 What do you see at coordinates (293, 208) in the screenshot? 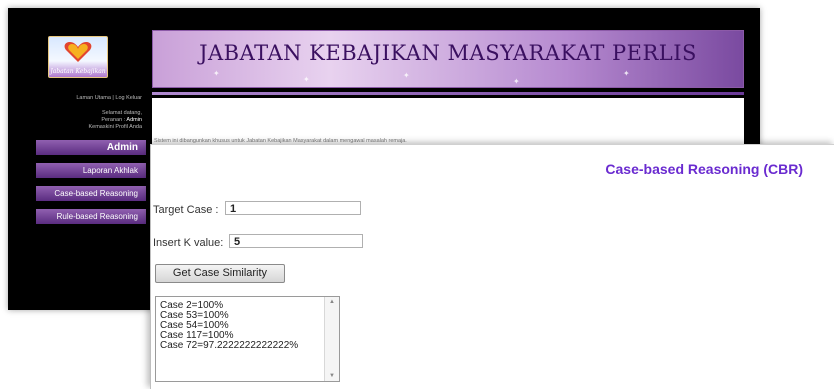
I see `target-case-input: 1` at bounding box center [293, 208].